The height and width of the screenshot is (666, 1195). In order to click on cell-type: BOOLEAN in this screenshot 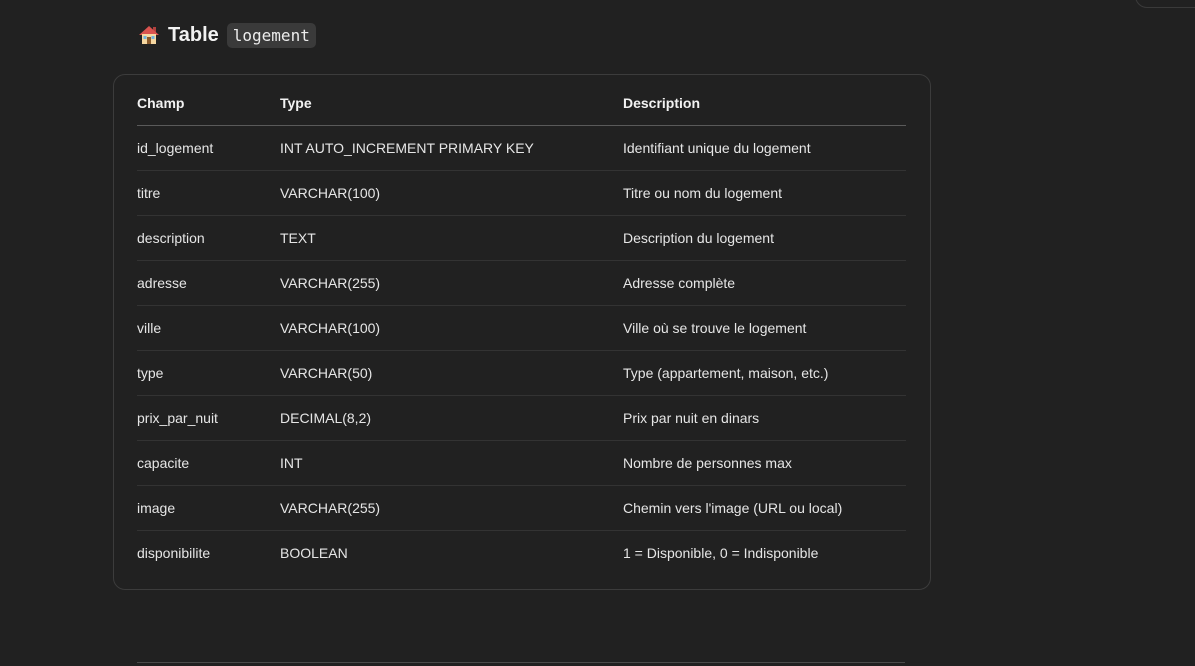, I will do `click(314, 553)`.